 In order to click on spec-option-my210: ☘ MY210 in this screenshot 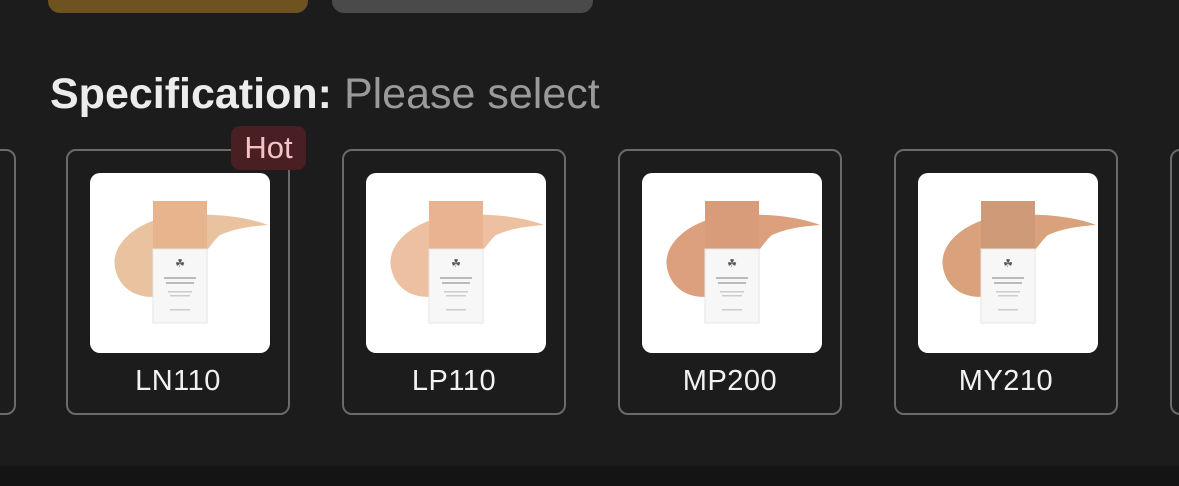, I will do `click(1006, 282)`.